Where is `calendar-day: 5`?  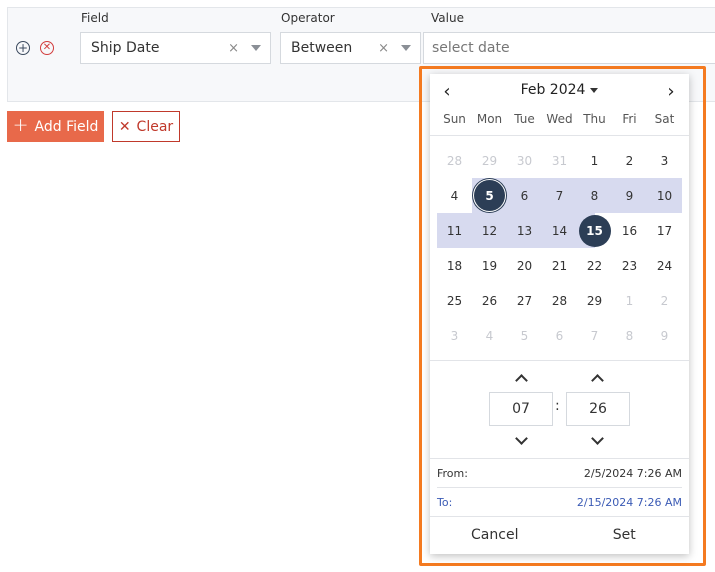 calendar-day: 5 is located at coordinates (524, 335).